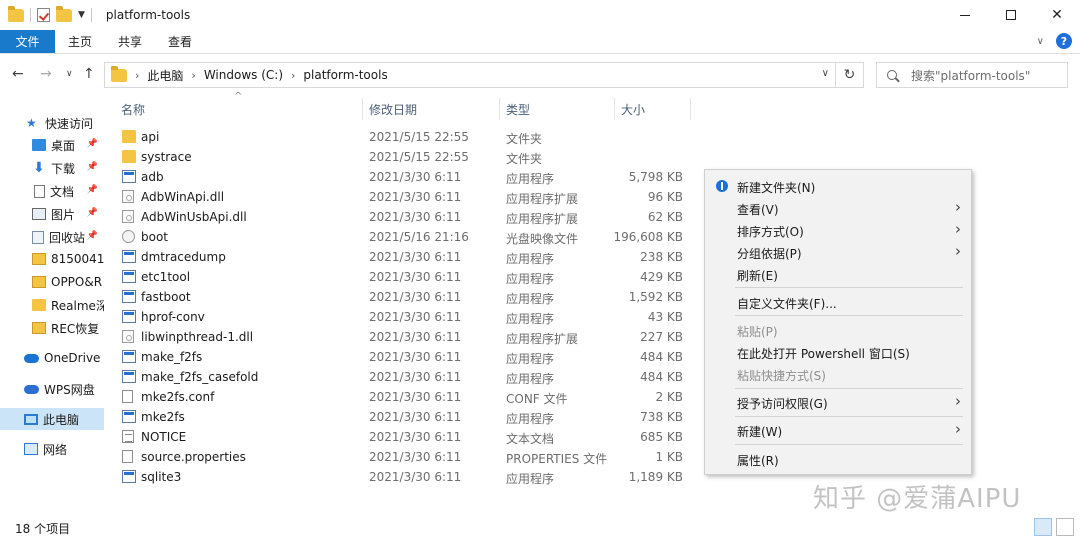 This screenshot has width=1080, height=540. What do you see at coordinates (52, 358) in the screenshot?
I see `sidebar-item-onedrive: OneDrive` at bounding box center [52, 358].